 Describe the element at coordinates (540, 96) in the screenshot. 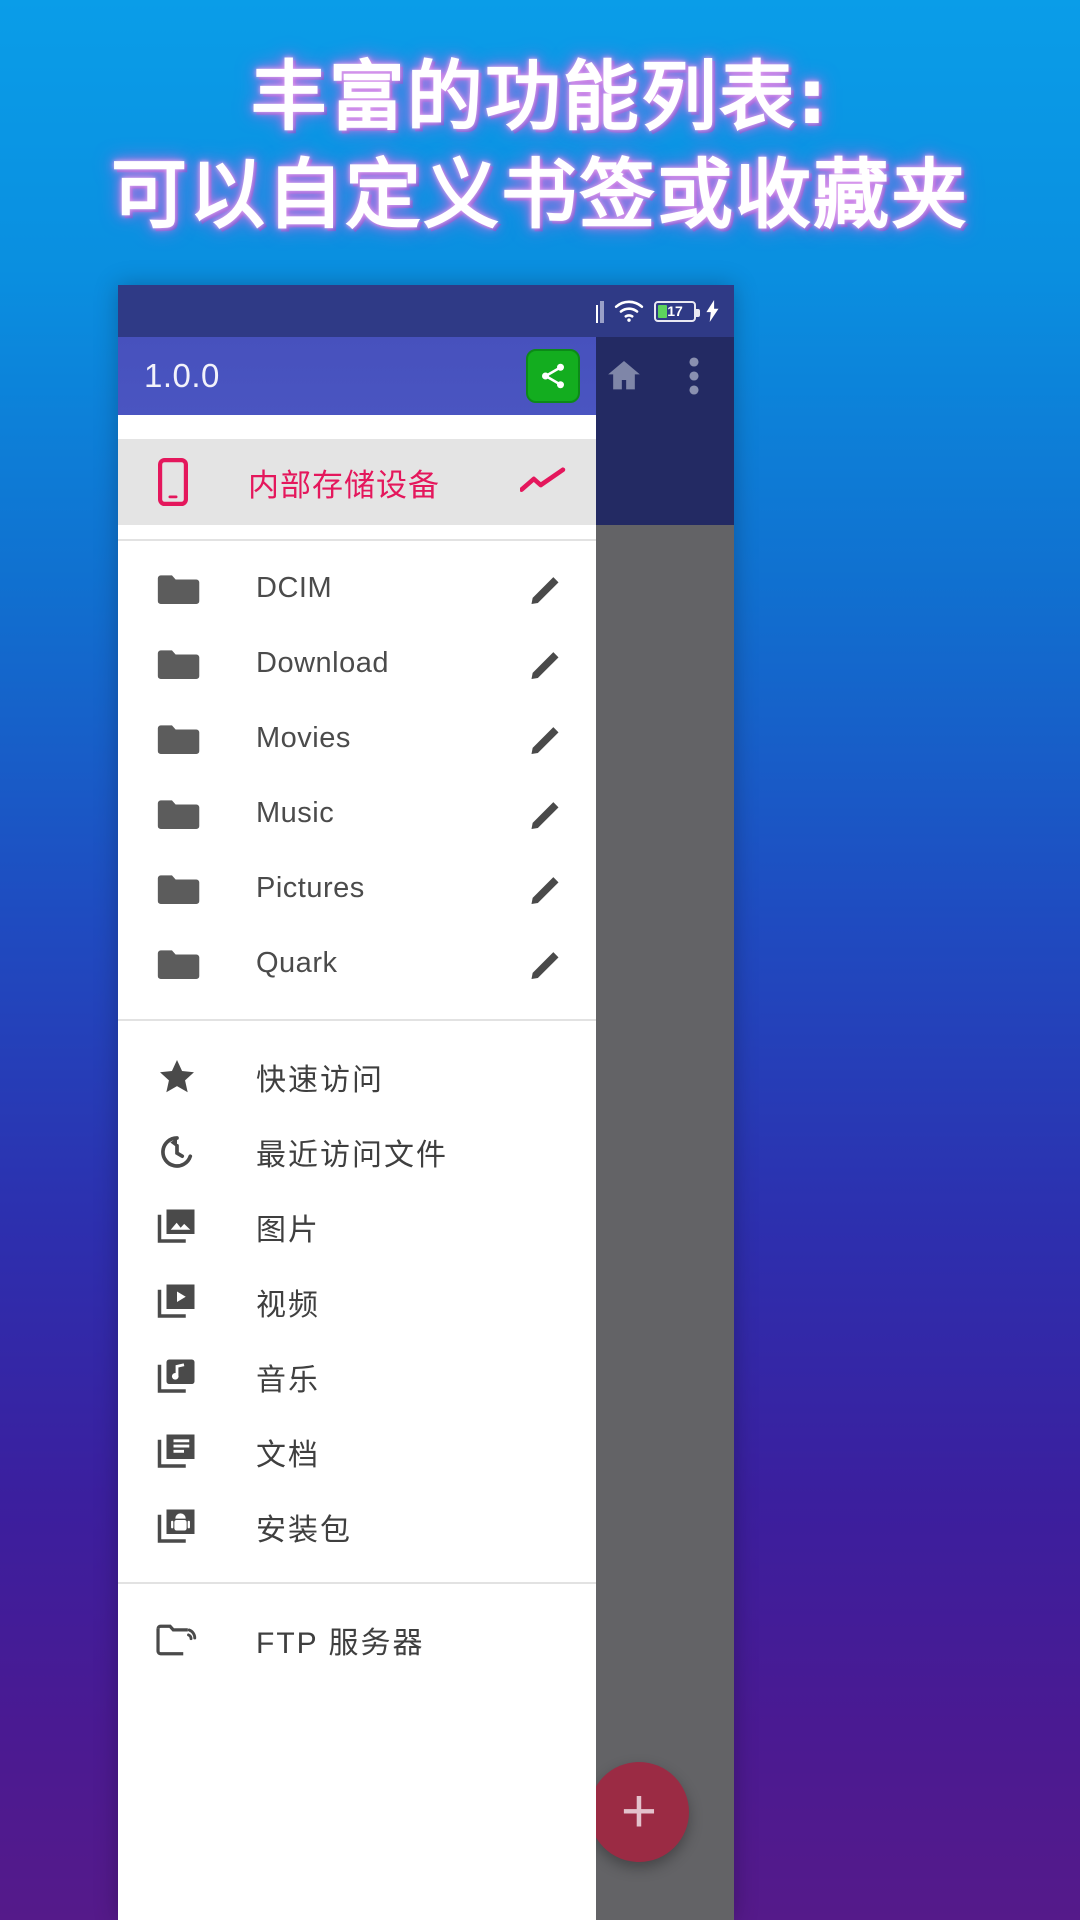

I see `promo-line-1: 丰富的功能列表:` at that location.